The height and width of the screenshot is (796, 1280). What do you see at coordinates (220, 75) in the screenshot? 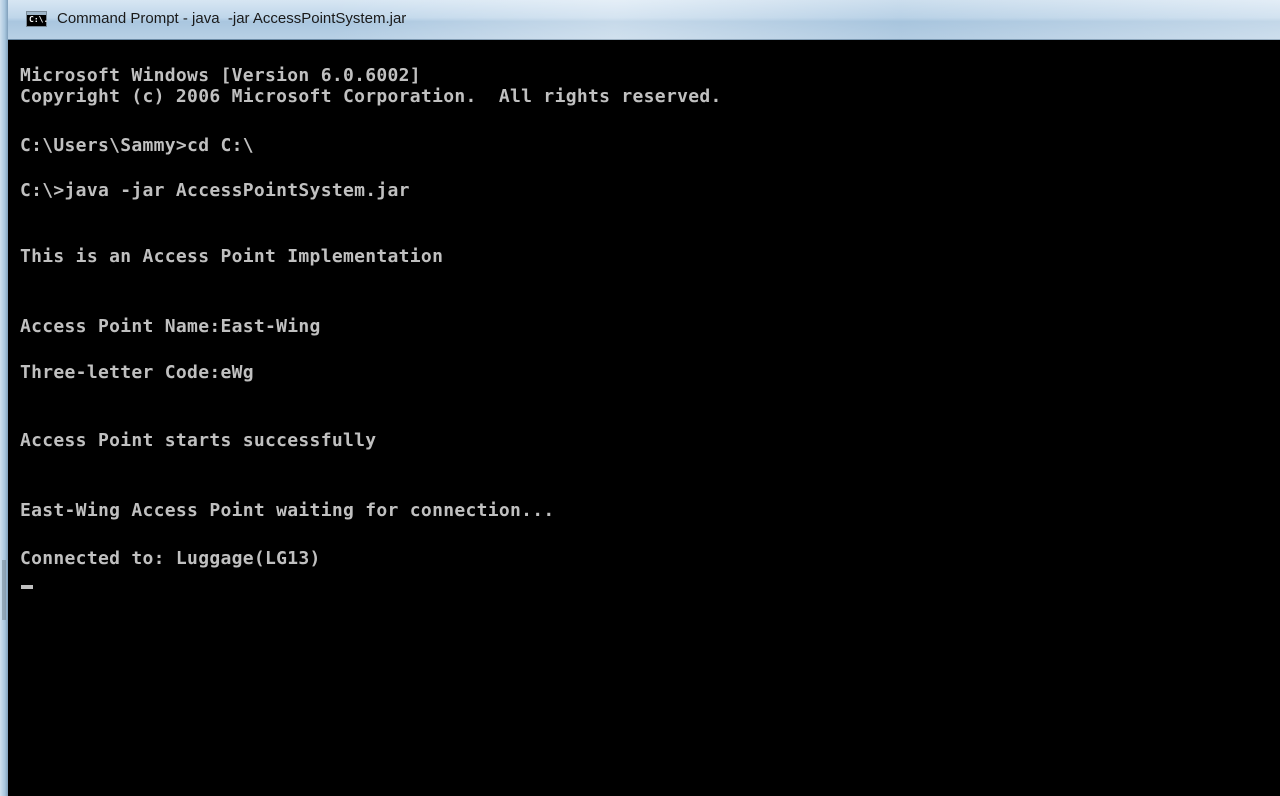
I see `console-line: Microsoft Windows [Version 6.0.6002]` at bounding box center [220, 75].